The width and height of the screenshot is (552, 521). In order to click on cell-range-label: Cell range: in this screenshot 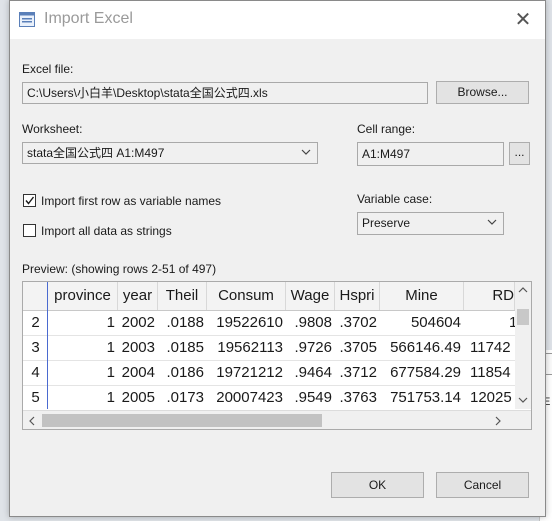, I will do `click(386, 129)`.